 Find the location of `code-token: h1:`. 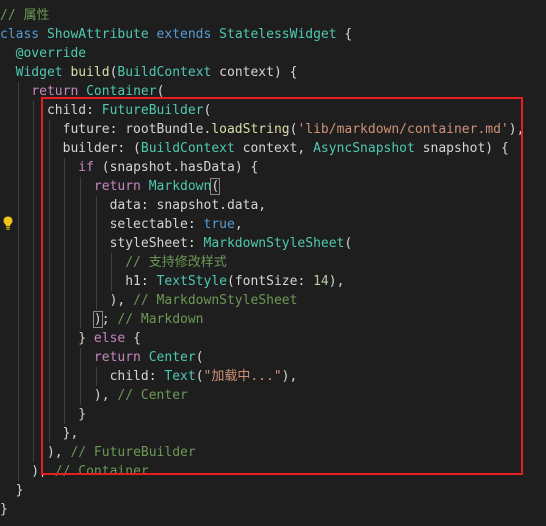

code-token: h1: is located at coordinates (78, 281).